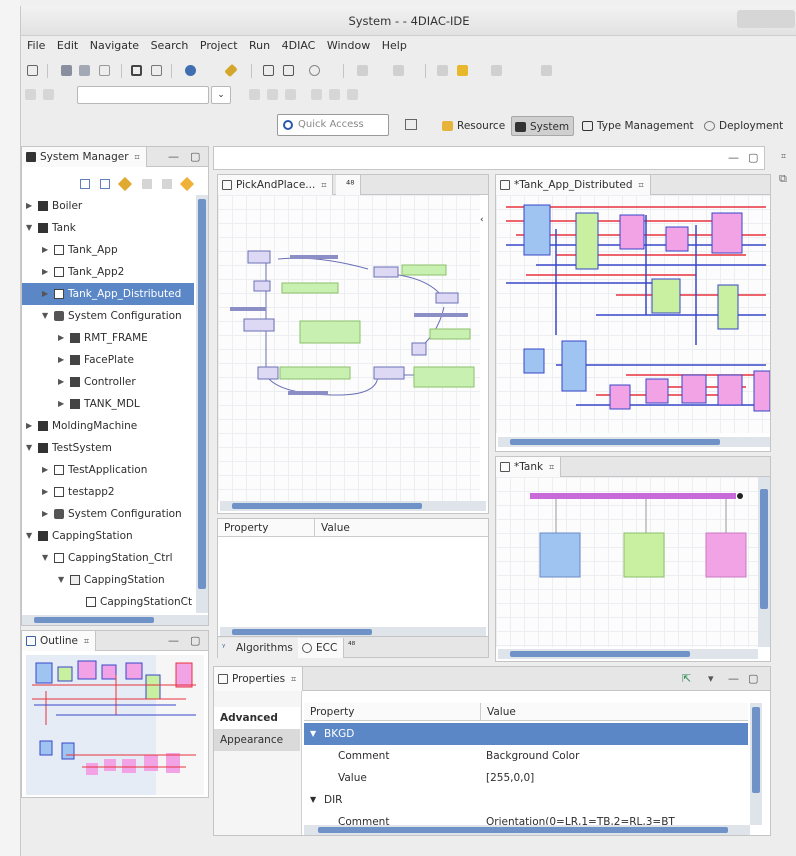 The height and width of the screenshot is (856, 796). Describe the element at coordinates (219, 46) in the screenshot. I see `menu-project: Project` at that location.